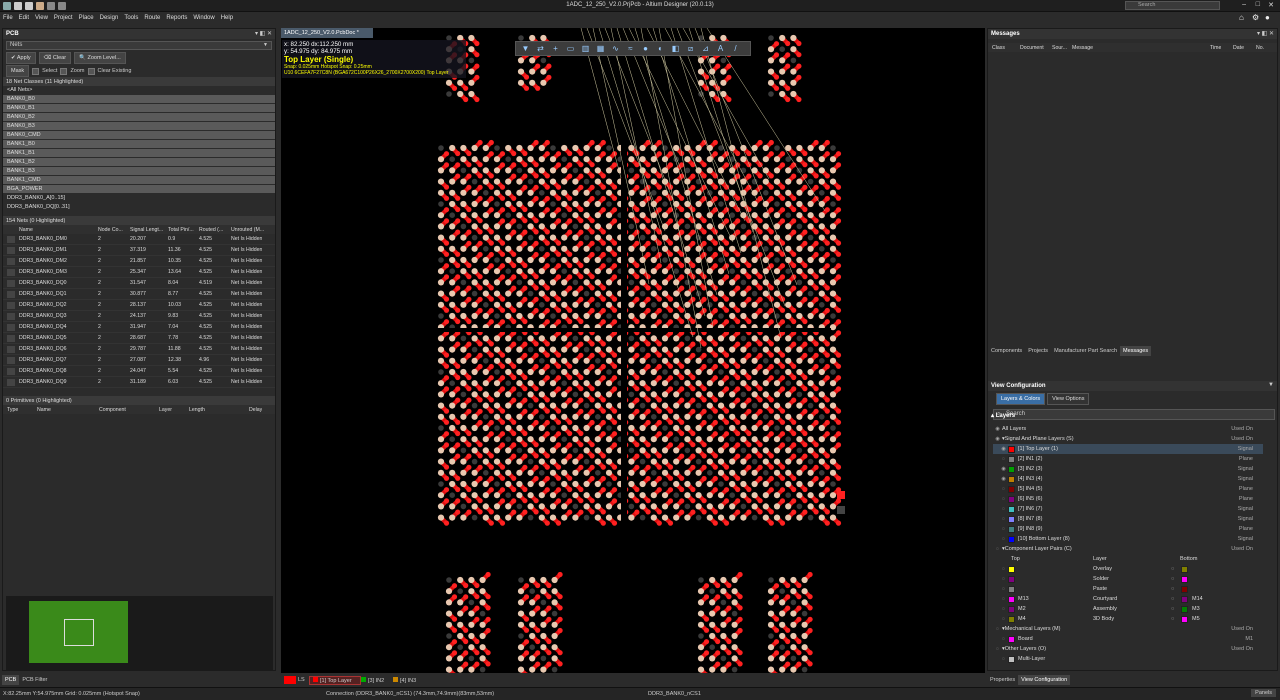 The height and width of the screenshot is (700, 1280). Describe the element at coordinates (1128, 579) in the screenshot. I see `pair-row: ◌ Solder ◌` at that location.